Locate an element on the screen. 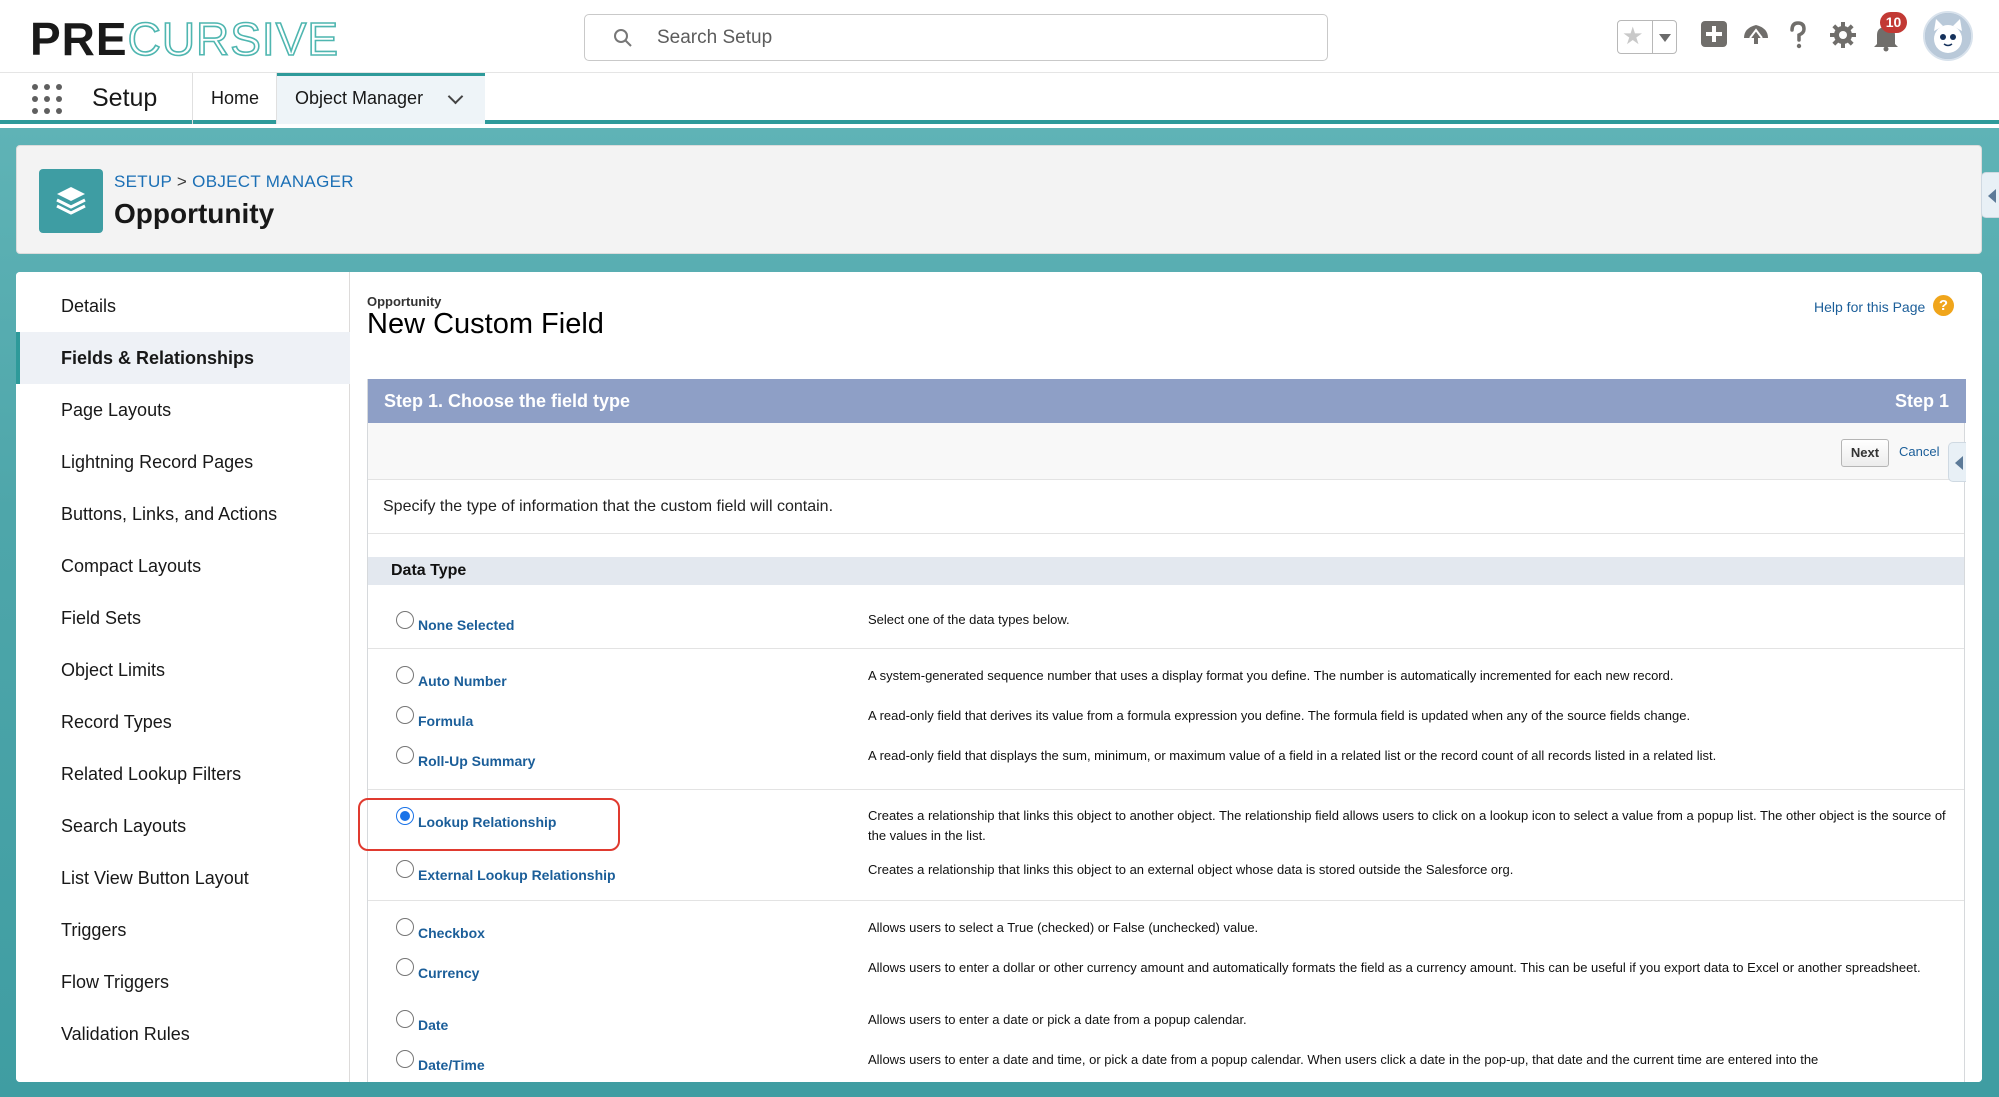 This screenshot has height=1097, width=1999. breadcrumb: SETUP > OBJECT MANAGER is located at coordinates (234, 182).